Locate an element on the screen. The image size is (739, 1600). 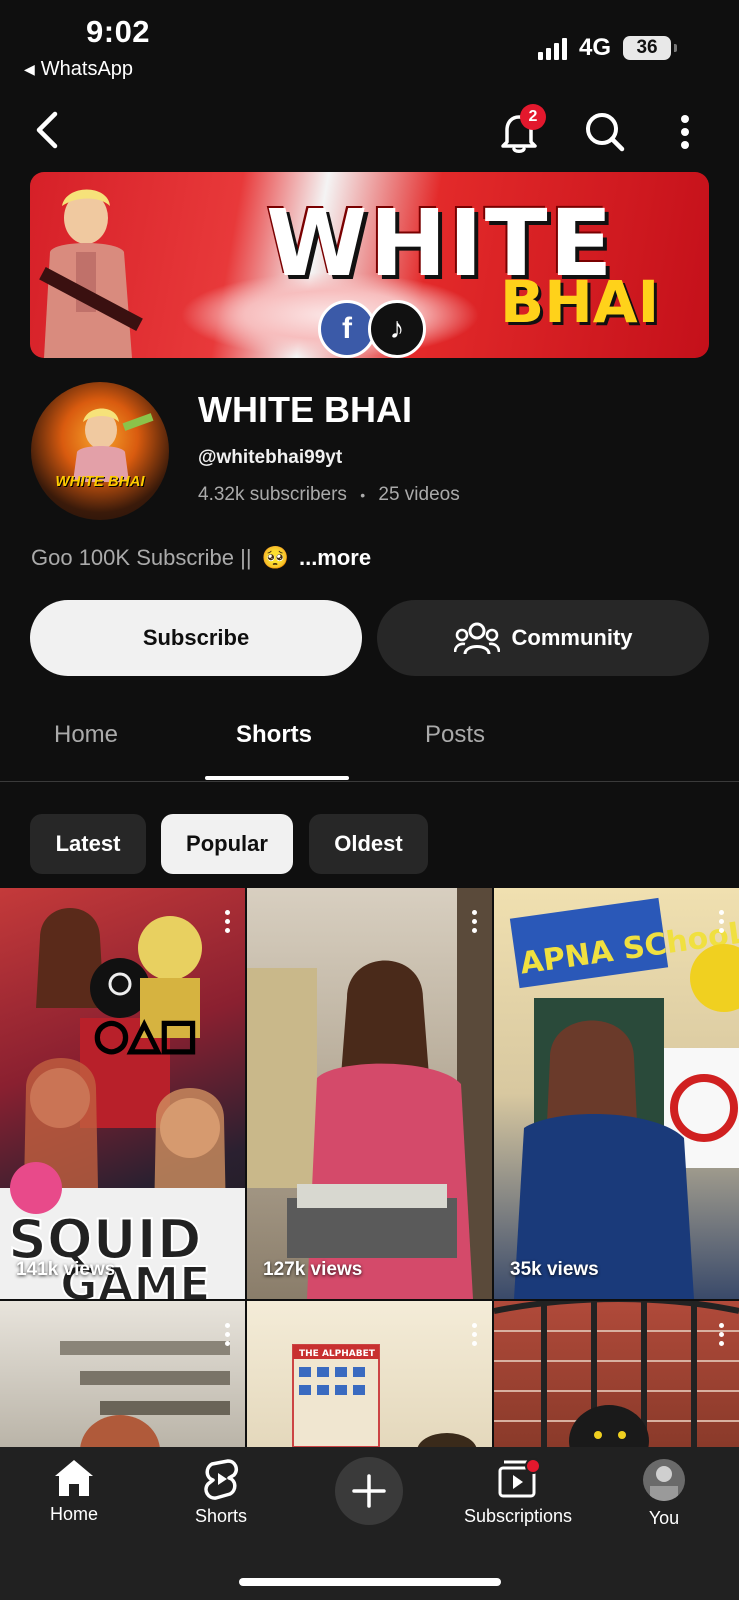
avatar-character-image is located at coordinates (113, 445).